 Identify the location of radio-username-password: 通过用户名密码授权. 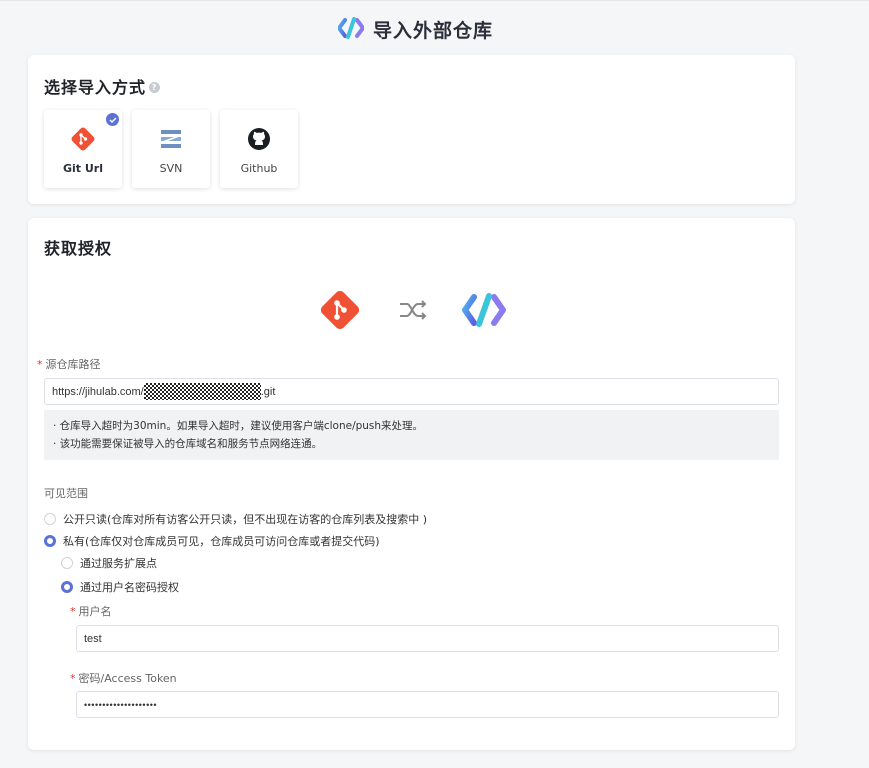
(120, 587).